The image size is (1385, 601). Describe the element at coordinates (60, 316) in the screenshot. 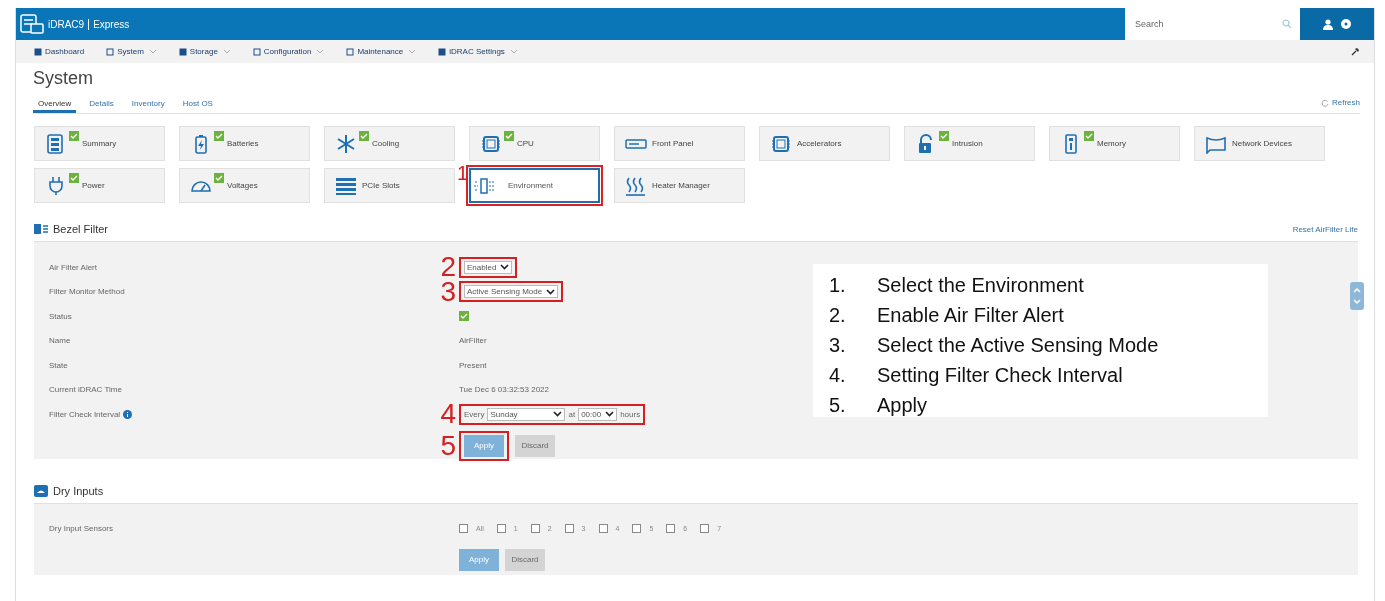

I see `field-label: Status` at that location.